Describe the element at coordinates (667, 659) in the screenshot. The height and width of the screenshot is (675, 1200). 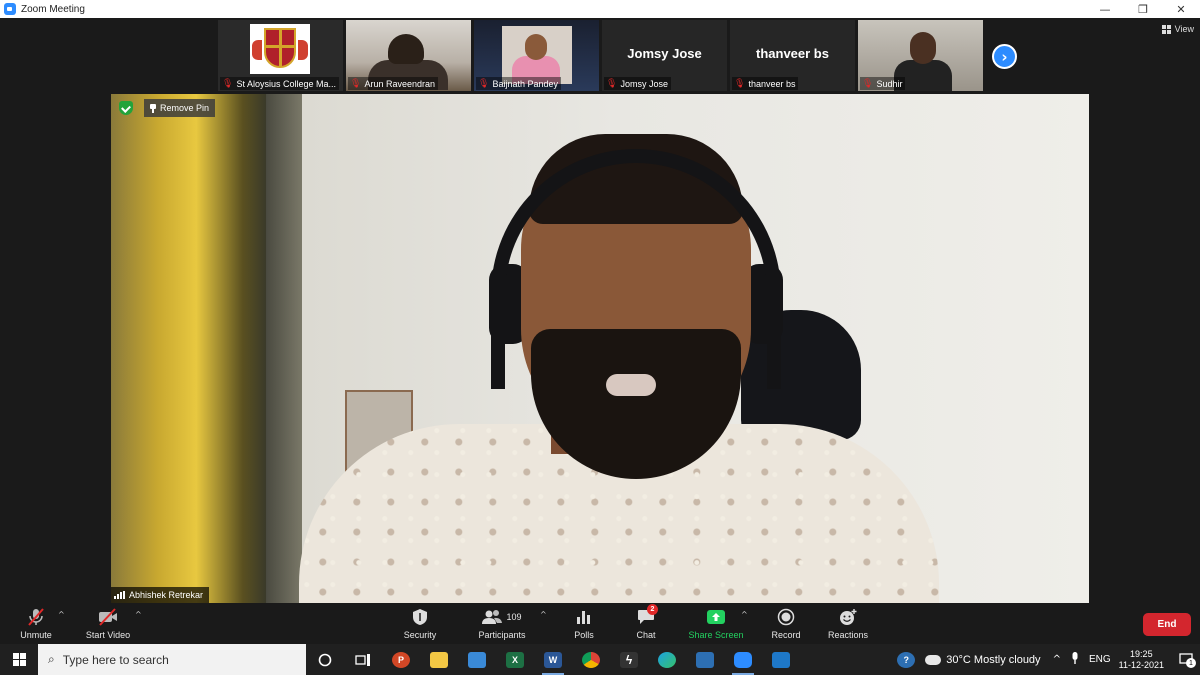
I see `edge-icon` at that location.